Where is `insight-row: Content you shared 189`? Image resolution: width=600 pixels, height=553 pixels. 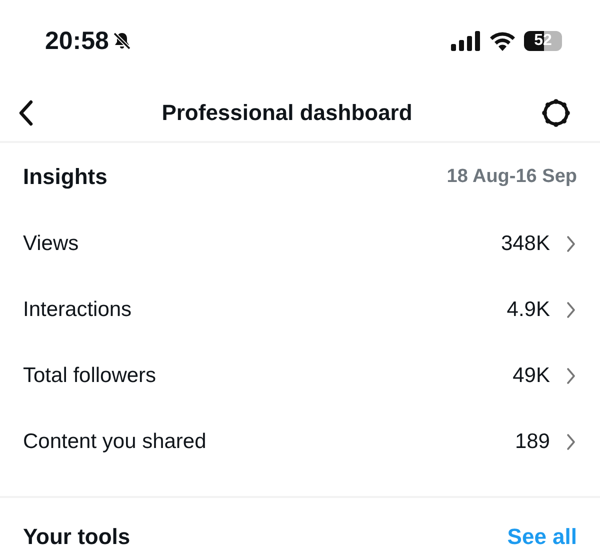
insight-row: Content you shared 189 is located at coordinates (300, 442).